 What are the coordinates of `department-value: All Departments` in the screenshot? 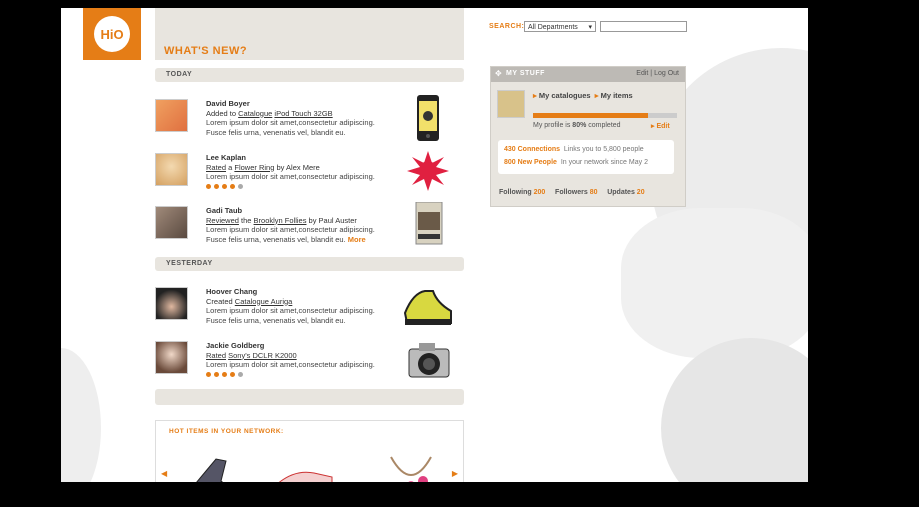 It's located at (553, 27).